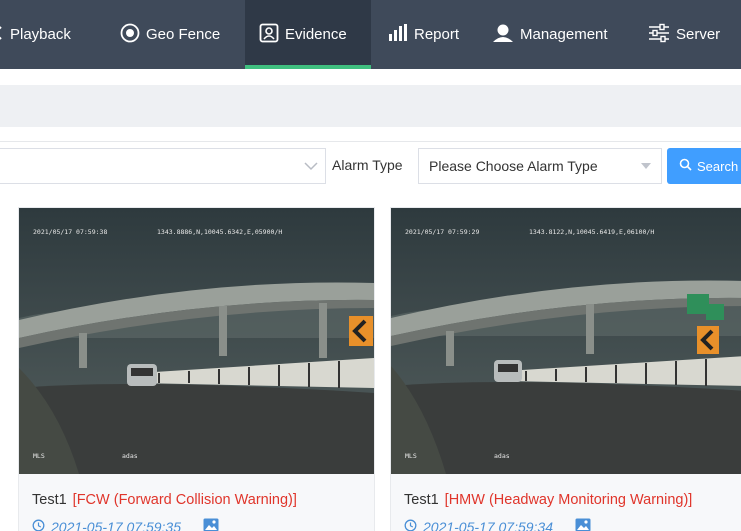 This screenshot has width=741, height=531. Describe the element at coordinates (370, 134) in the screenshot. I see `spacer` at that location.